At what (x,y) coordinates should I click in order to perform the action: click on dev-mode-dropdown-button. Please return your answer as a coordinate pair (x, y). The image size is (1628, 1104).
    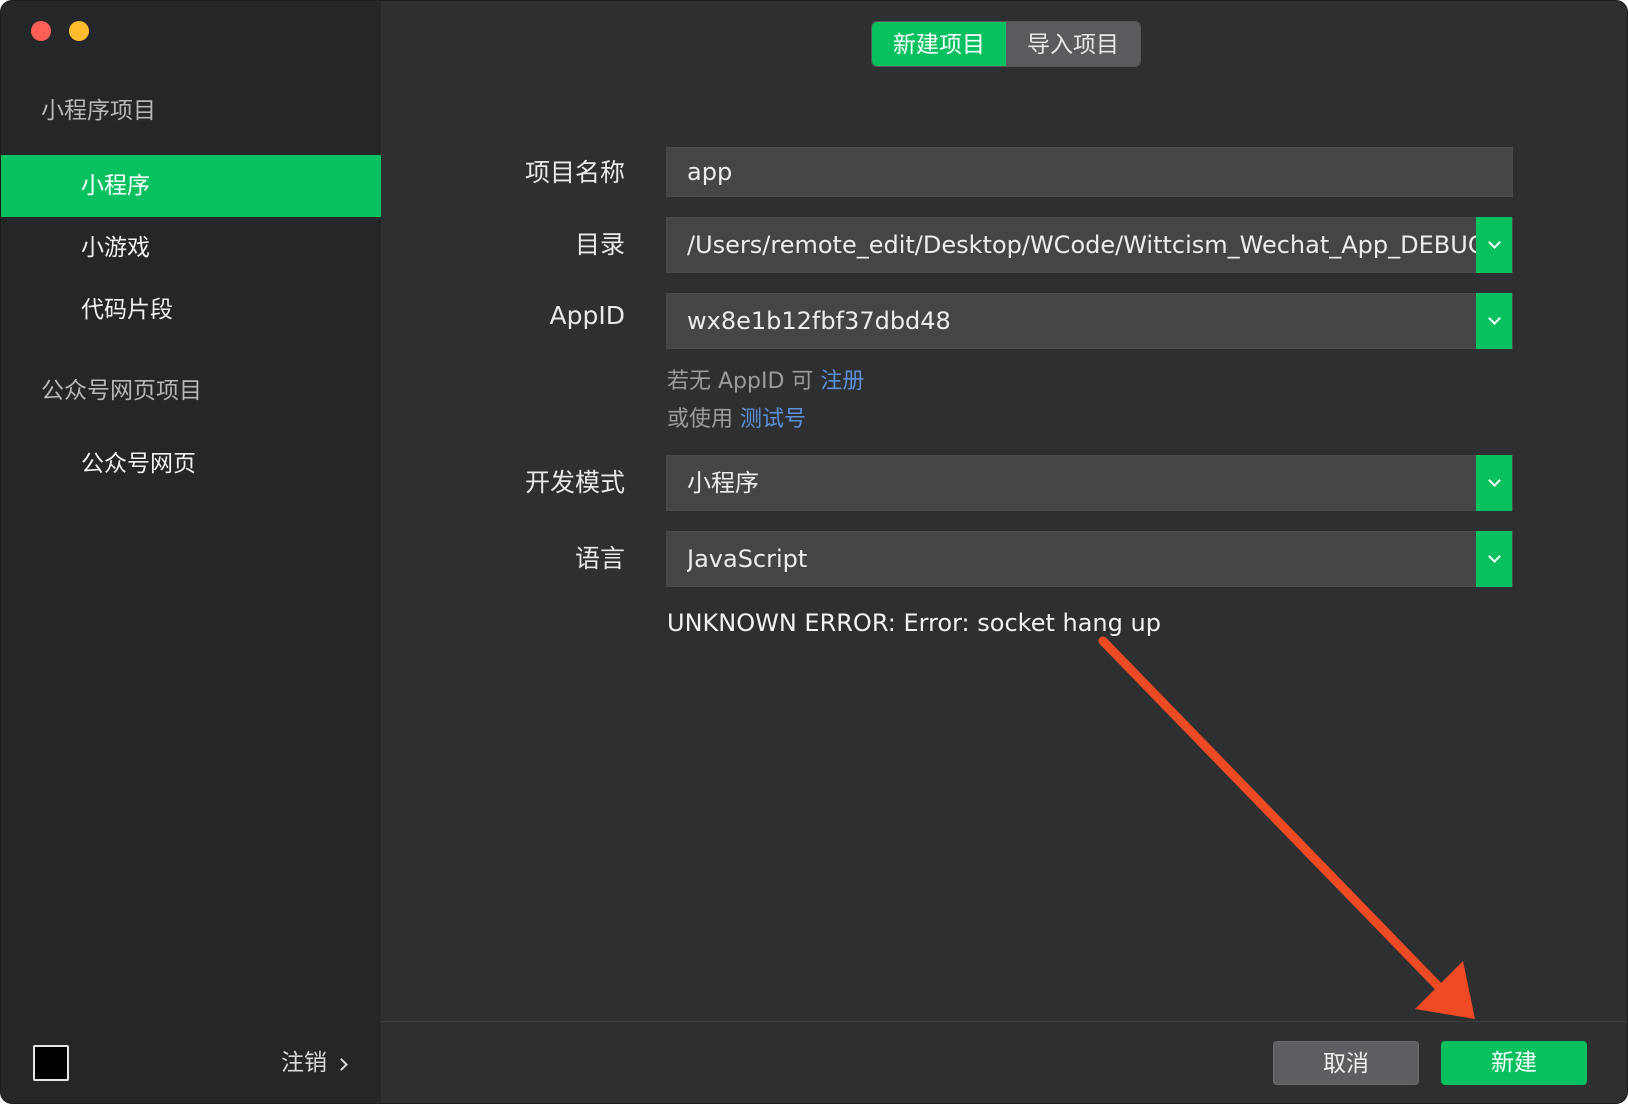
    Looking at the image, I should click on (1494, 483).